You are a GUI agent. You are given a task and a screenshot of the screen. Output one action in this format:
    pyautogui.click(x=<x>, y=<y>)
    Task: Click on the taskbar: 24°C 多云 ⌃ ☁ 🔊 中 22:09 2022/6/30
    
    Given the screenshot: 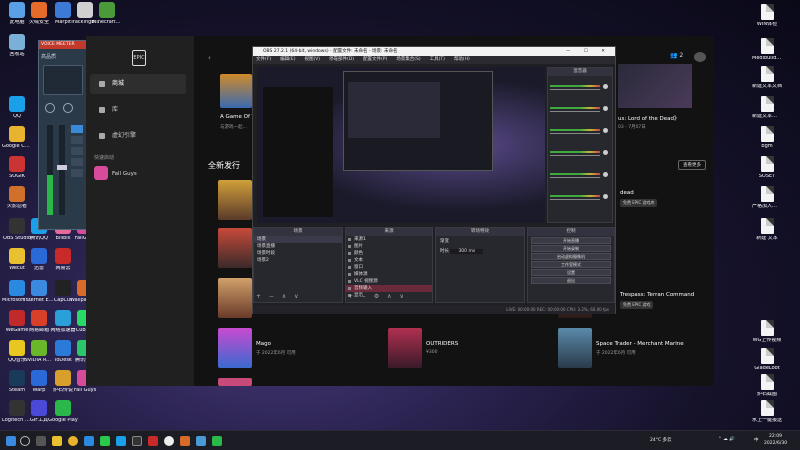 What is the action you would take?
    pyautogui.click(x=400, y=440)
    